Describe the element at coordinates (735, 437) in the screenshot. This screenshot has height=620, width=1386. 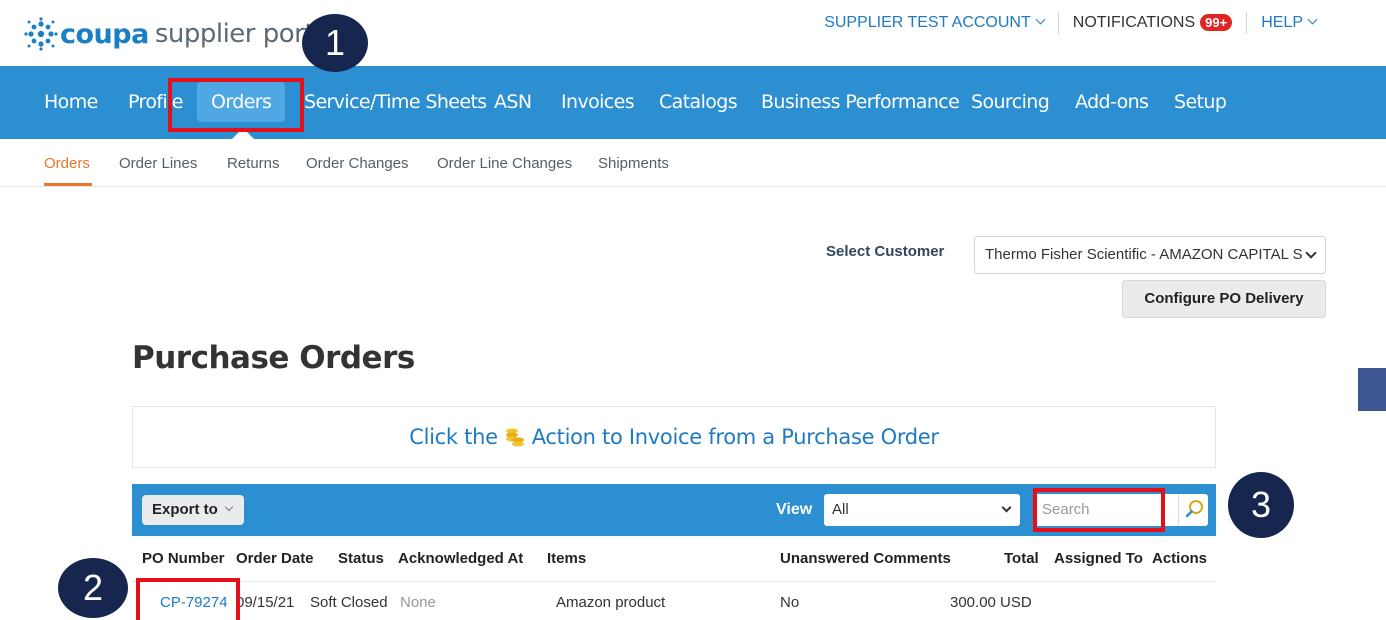
I see `hint-suffix: Action to Invoice from a Purchase Order` at that location.